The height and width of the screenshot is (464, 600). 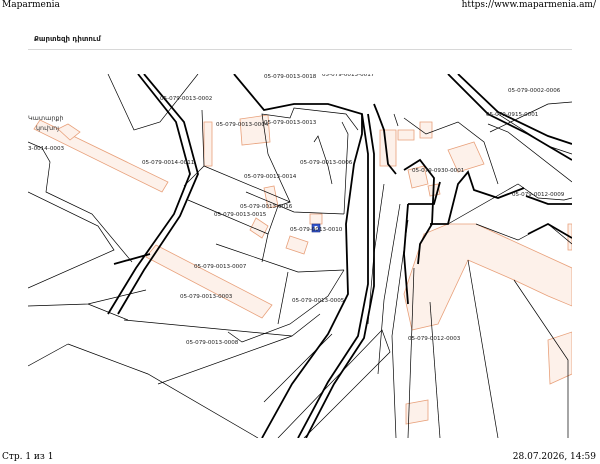 I want to click on parcel-label: 05-079-0012-0009, so click(x=538, y=195).